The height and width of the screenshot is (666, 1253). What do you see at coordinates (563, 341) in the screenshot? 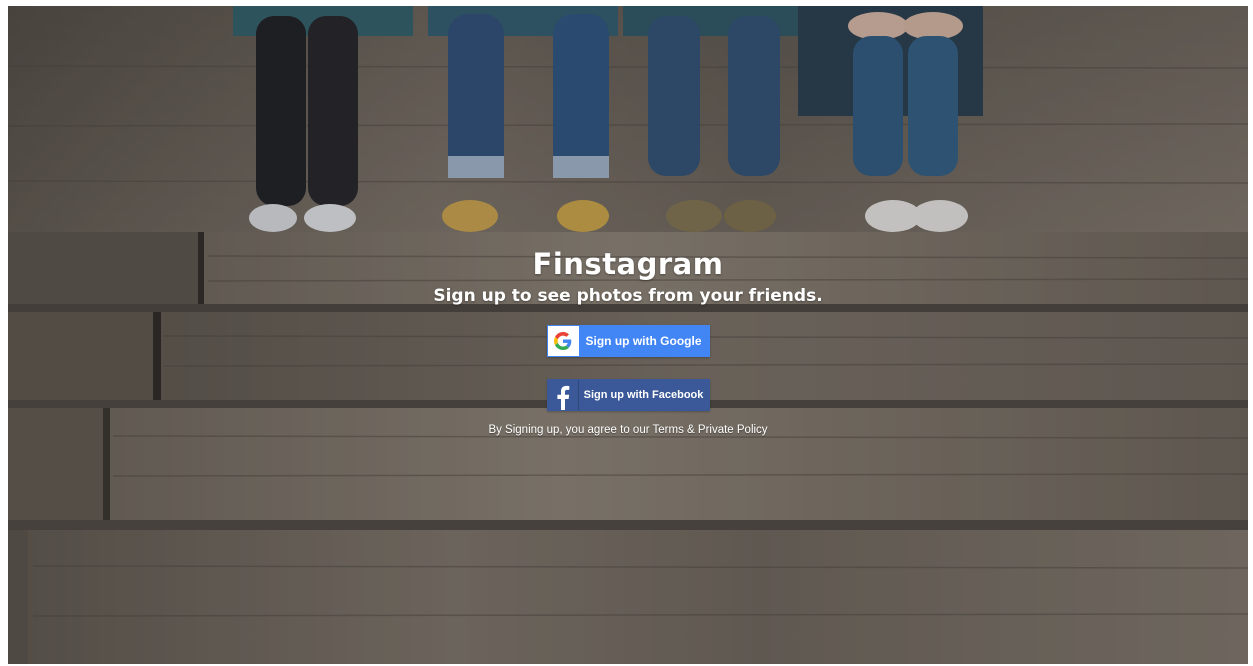
I see `google-g-icon` at bounding box center [563, 341].